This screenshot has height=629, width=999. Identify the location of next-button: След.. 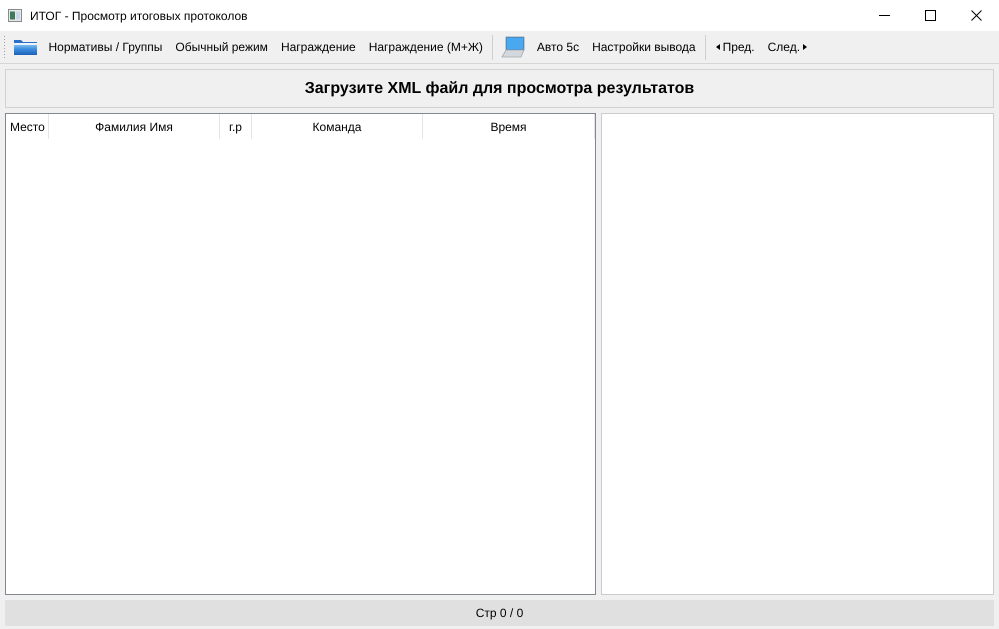
(788, 47).